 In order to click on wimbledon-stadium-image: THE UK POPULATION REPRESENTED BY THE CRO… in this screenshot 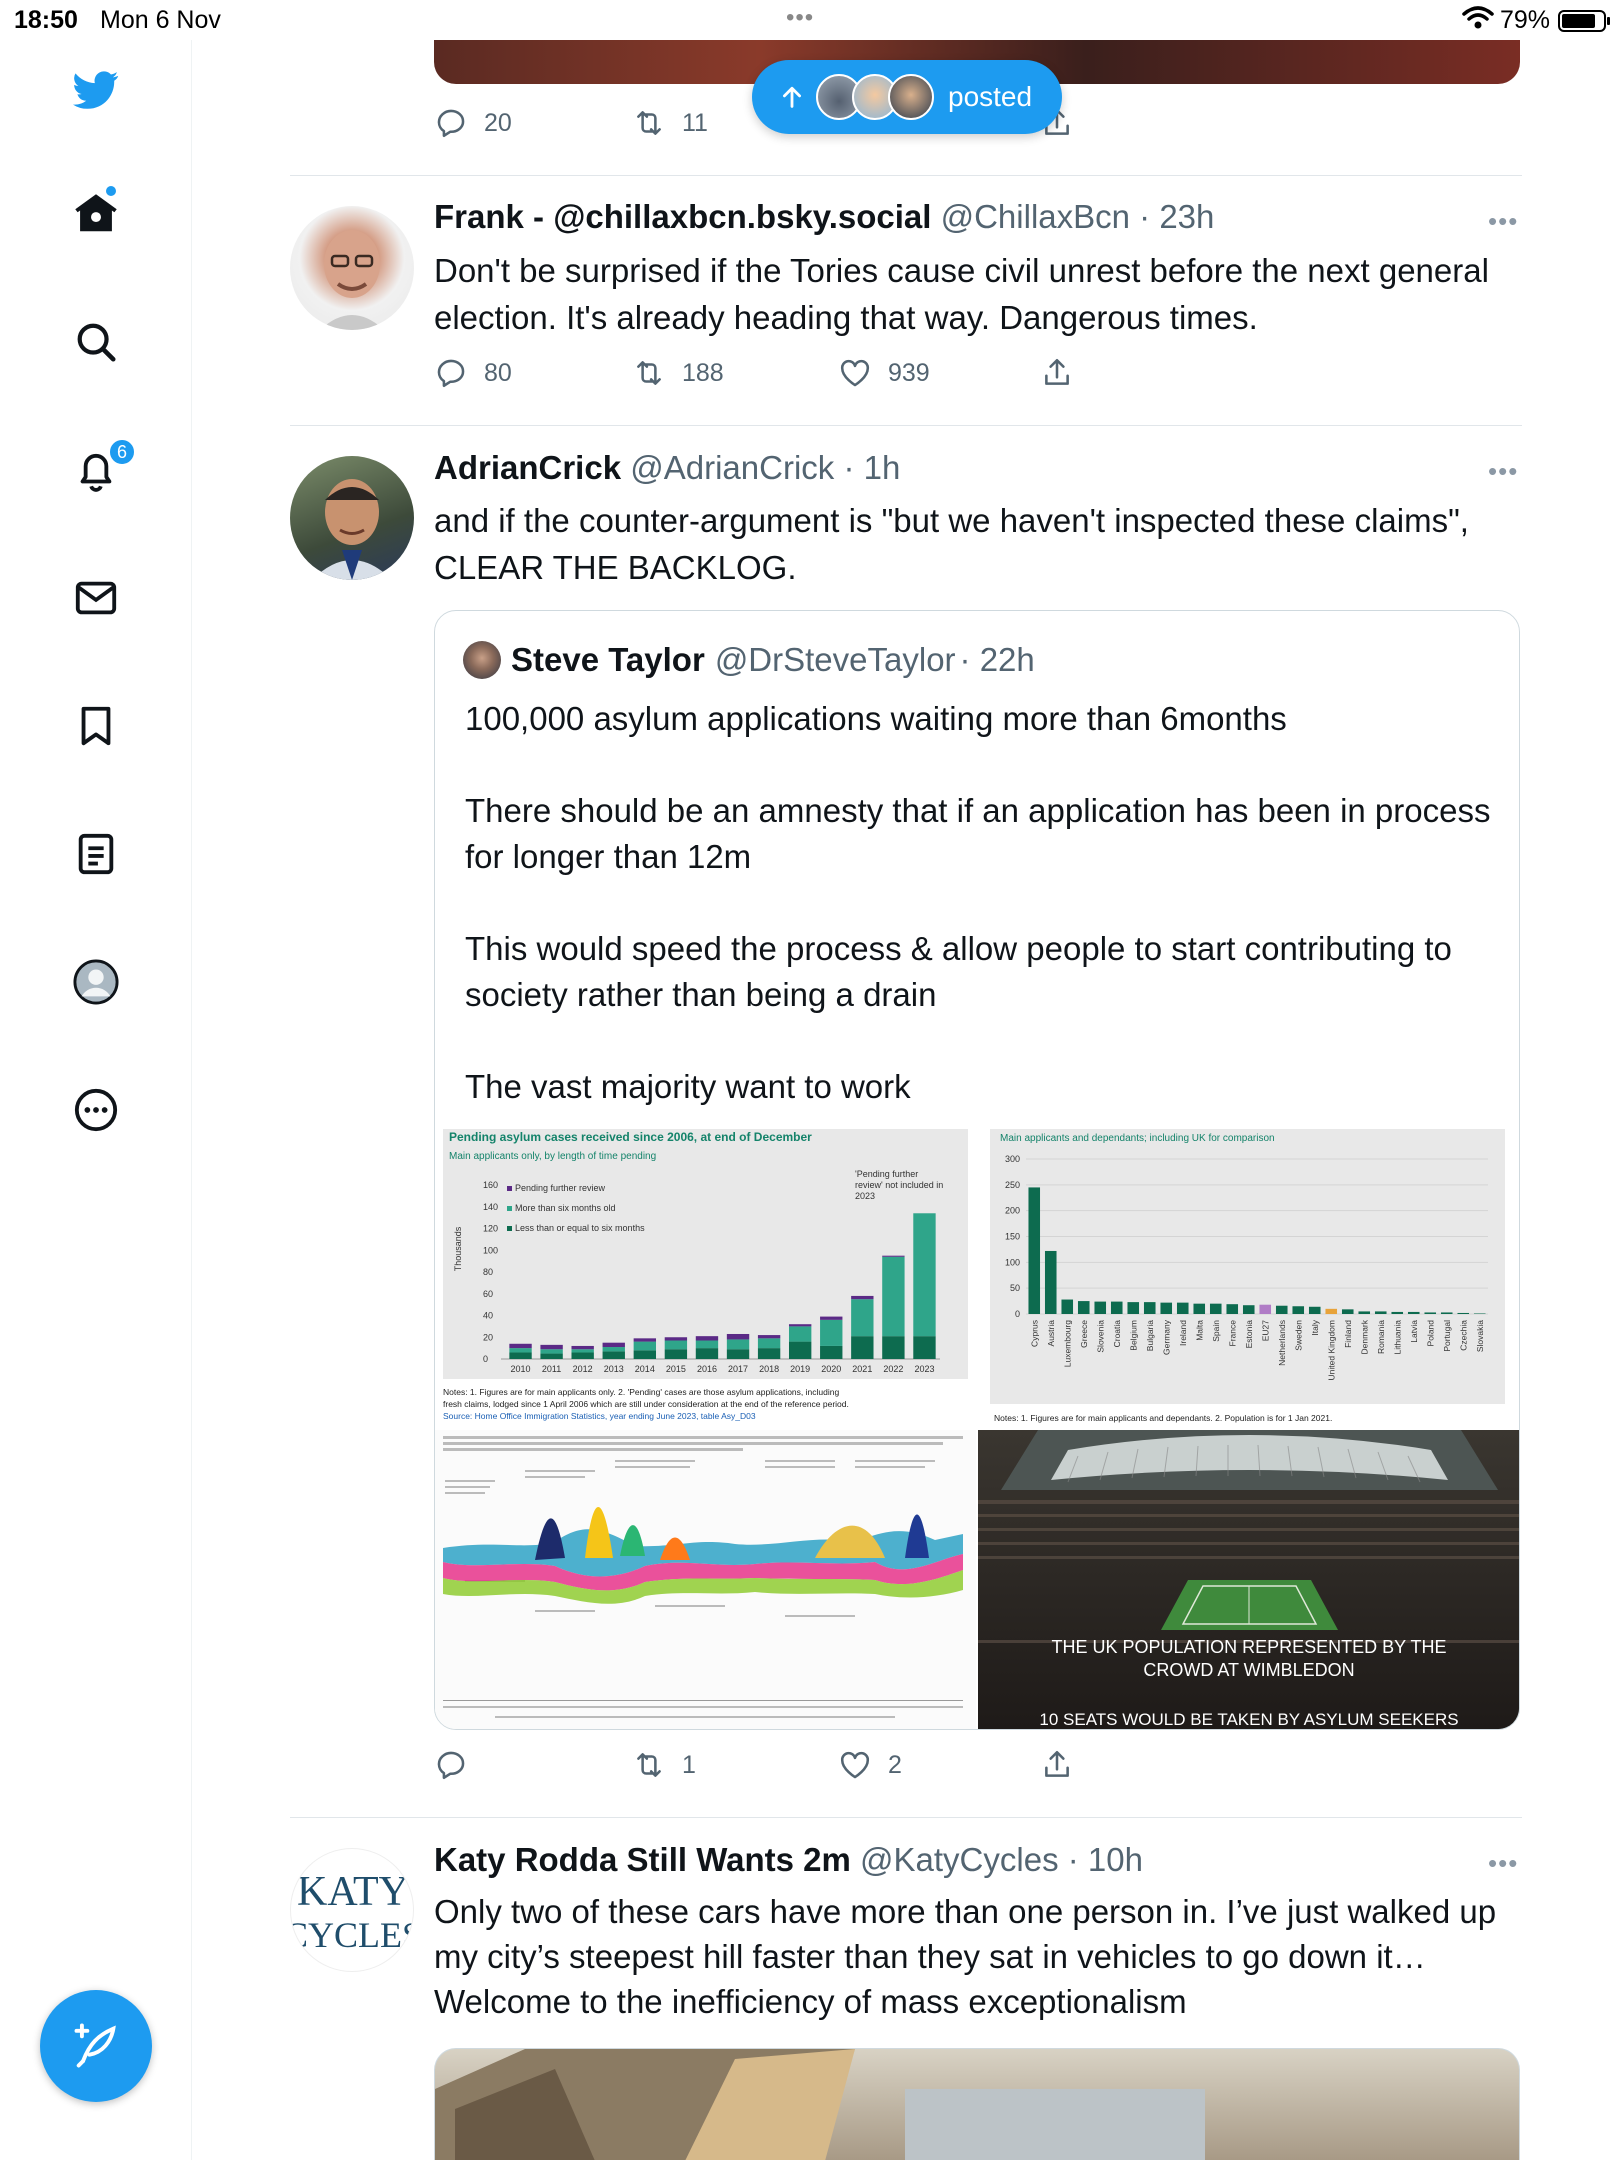, I will do `click(1248, 1579)`.